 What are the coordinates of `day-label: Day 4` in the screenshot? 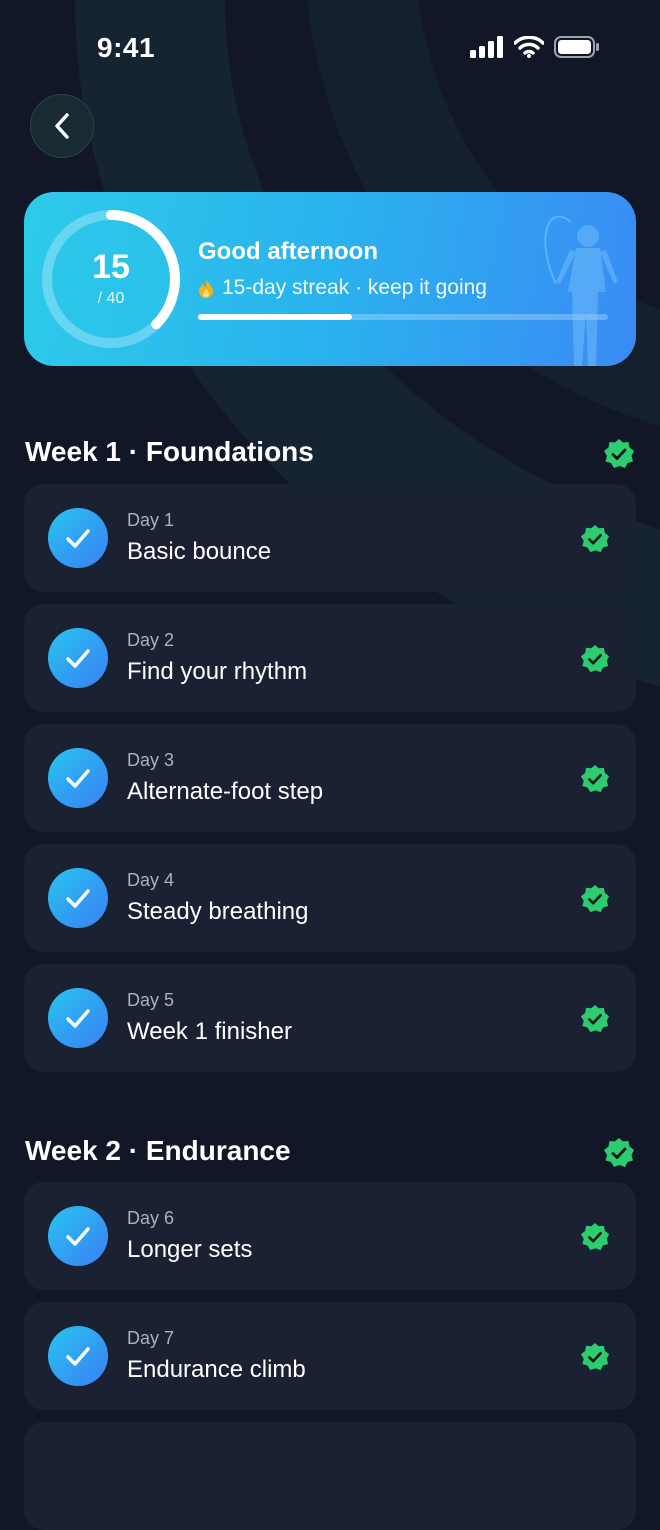 It's located at (151, 880).